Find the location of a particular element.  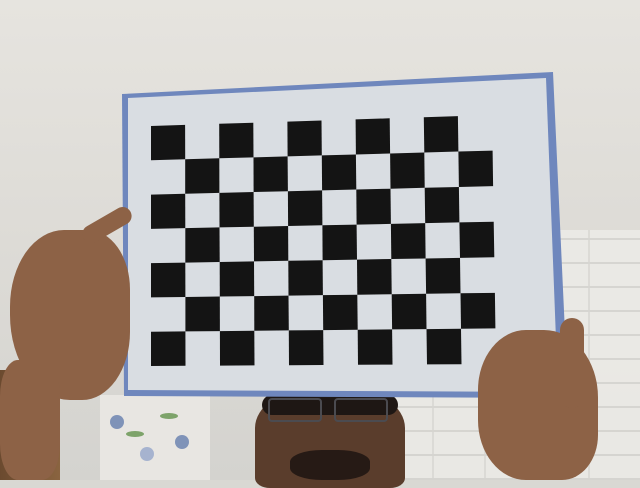

left-forearm is located at coordinates (30, 420).